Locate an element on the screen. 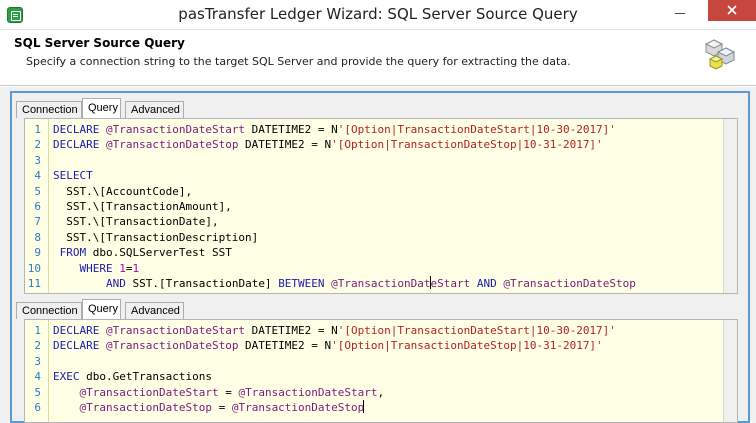 This screenshot has width=756, height=423. code-text: EXEC dbo.GetTransactions is located at coordinates (132, 377).